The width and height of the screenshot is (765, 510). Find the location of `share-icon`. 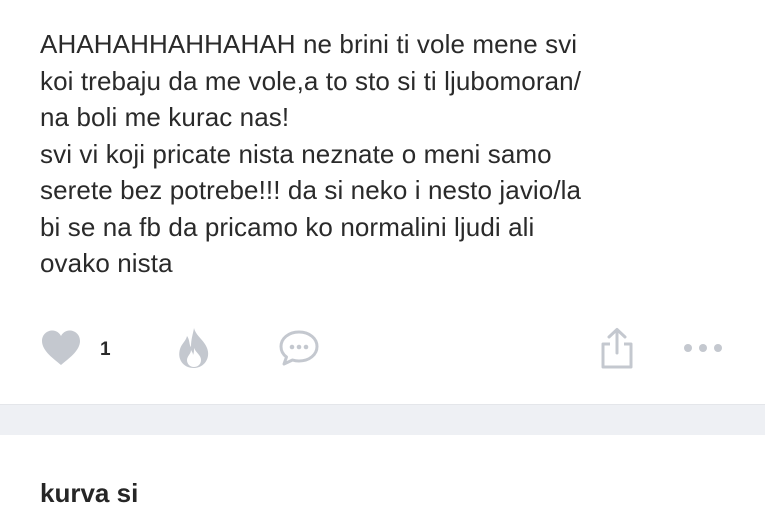

share-icon is located at coordinates (617, 350).